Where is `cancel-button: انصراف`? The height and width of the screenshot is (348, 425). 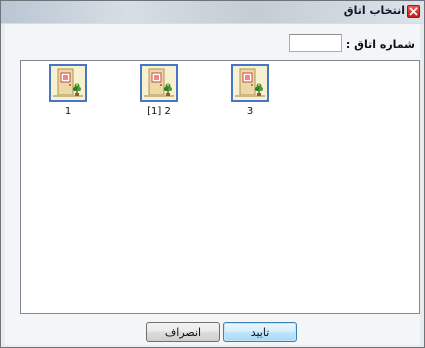 cancel-button: انصراف is located at coordinates (183, 332).